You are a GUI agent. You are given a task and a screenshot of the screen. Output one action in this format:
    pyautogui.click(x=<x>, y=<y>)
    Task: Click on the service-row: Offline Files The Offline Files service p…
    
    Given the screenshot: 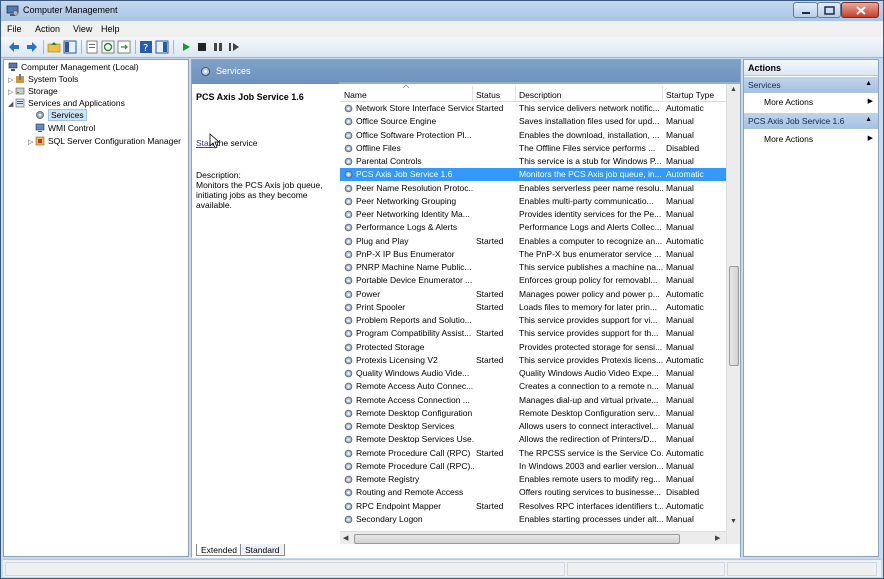 What is the action you would take?
    pyautogui.click(x=533, y=148)
    